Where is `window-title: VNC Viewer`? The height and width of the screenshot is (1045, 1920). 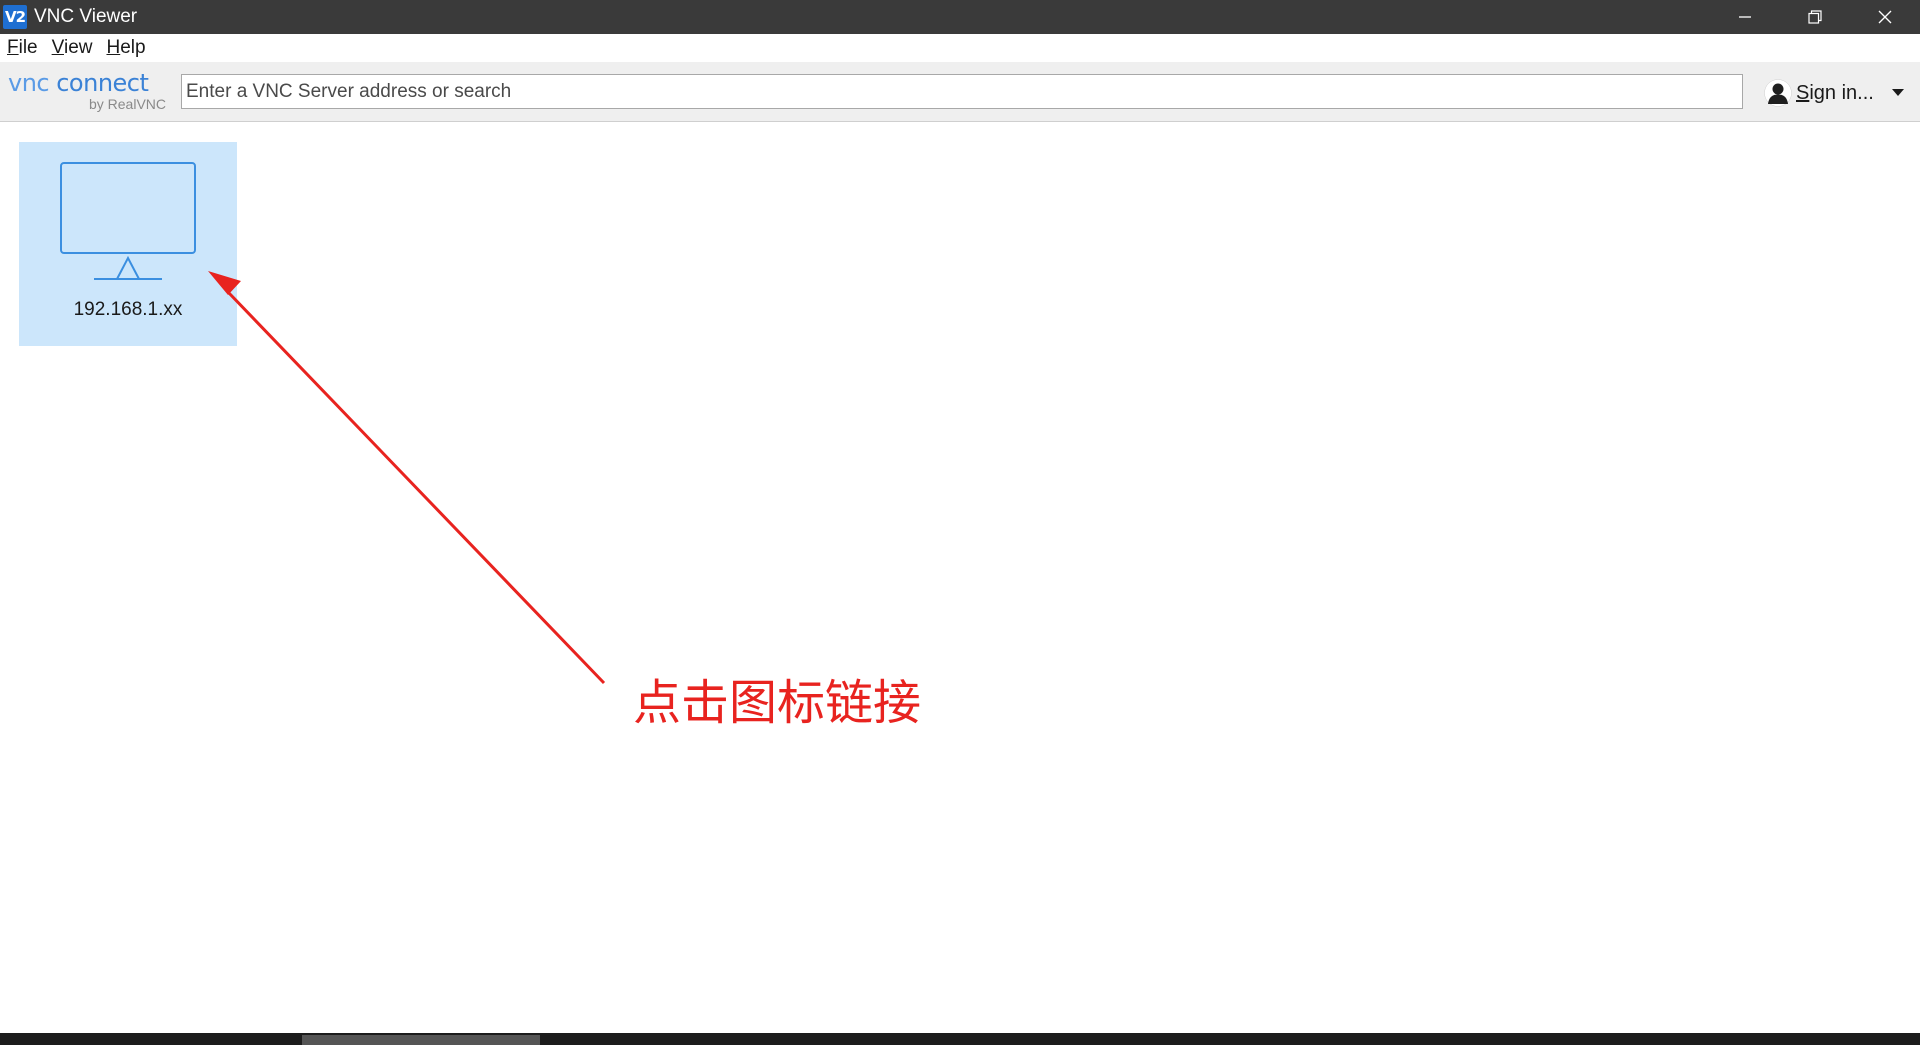
window-title: VNC Viewer is located at coordinates (86, 16).